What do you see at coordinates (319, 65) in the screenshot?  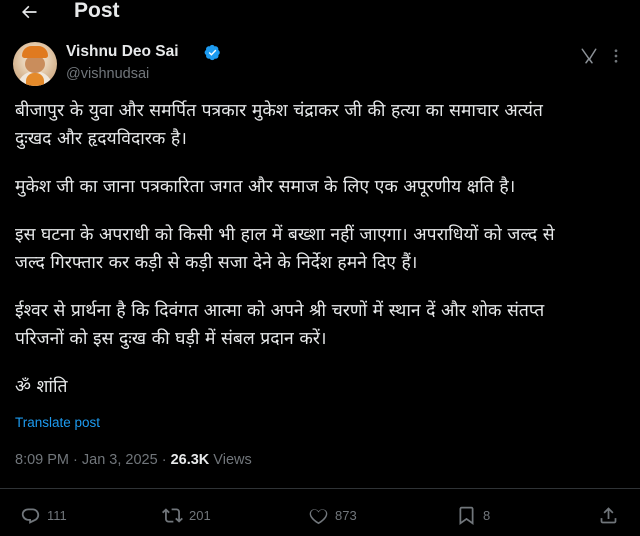 I see `post-author: Vishnu Deo Sai @vishnudsai` at bounding box center [319, 65].